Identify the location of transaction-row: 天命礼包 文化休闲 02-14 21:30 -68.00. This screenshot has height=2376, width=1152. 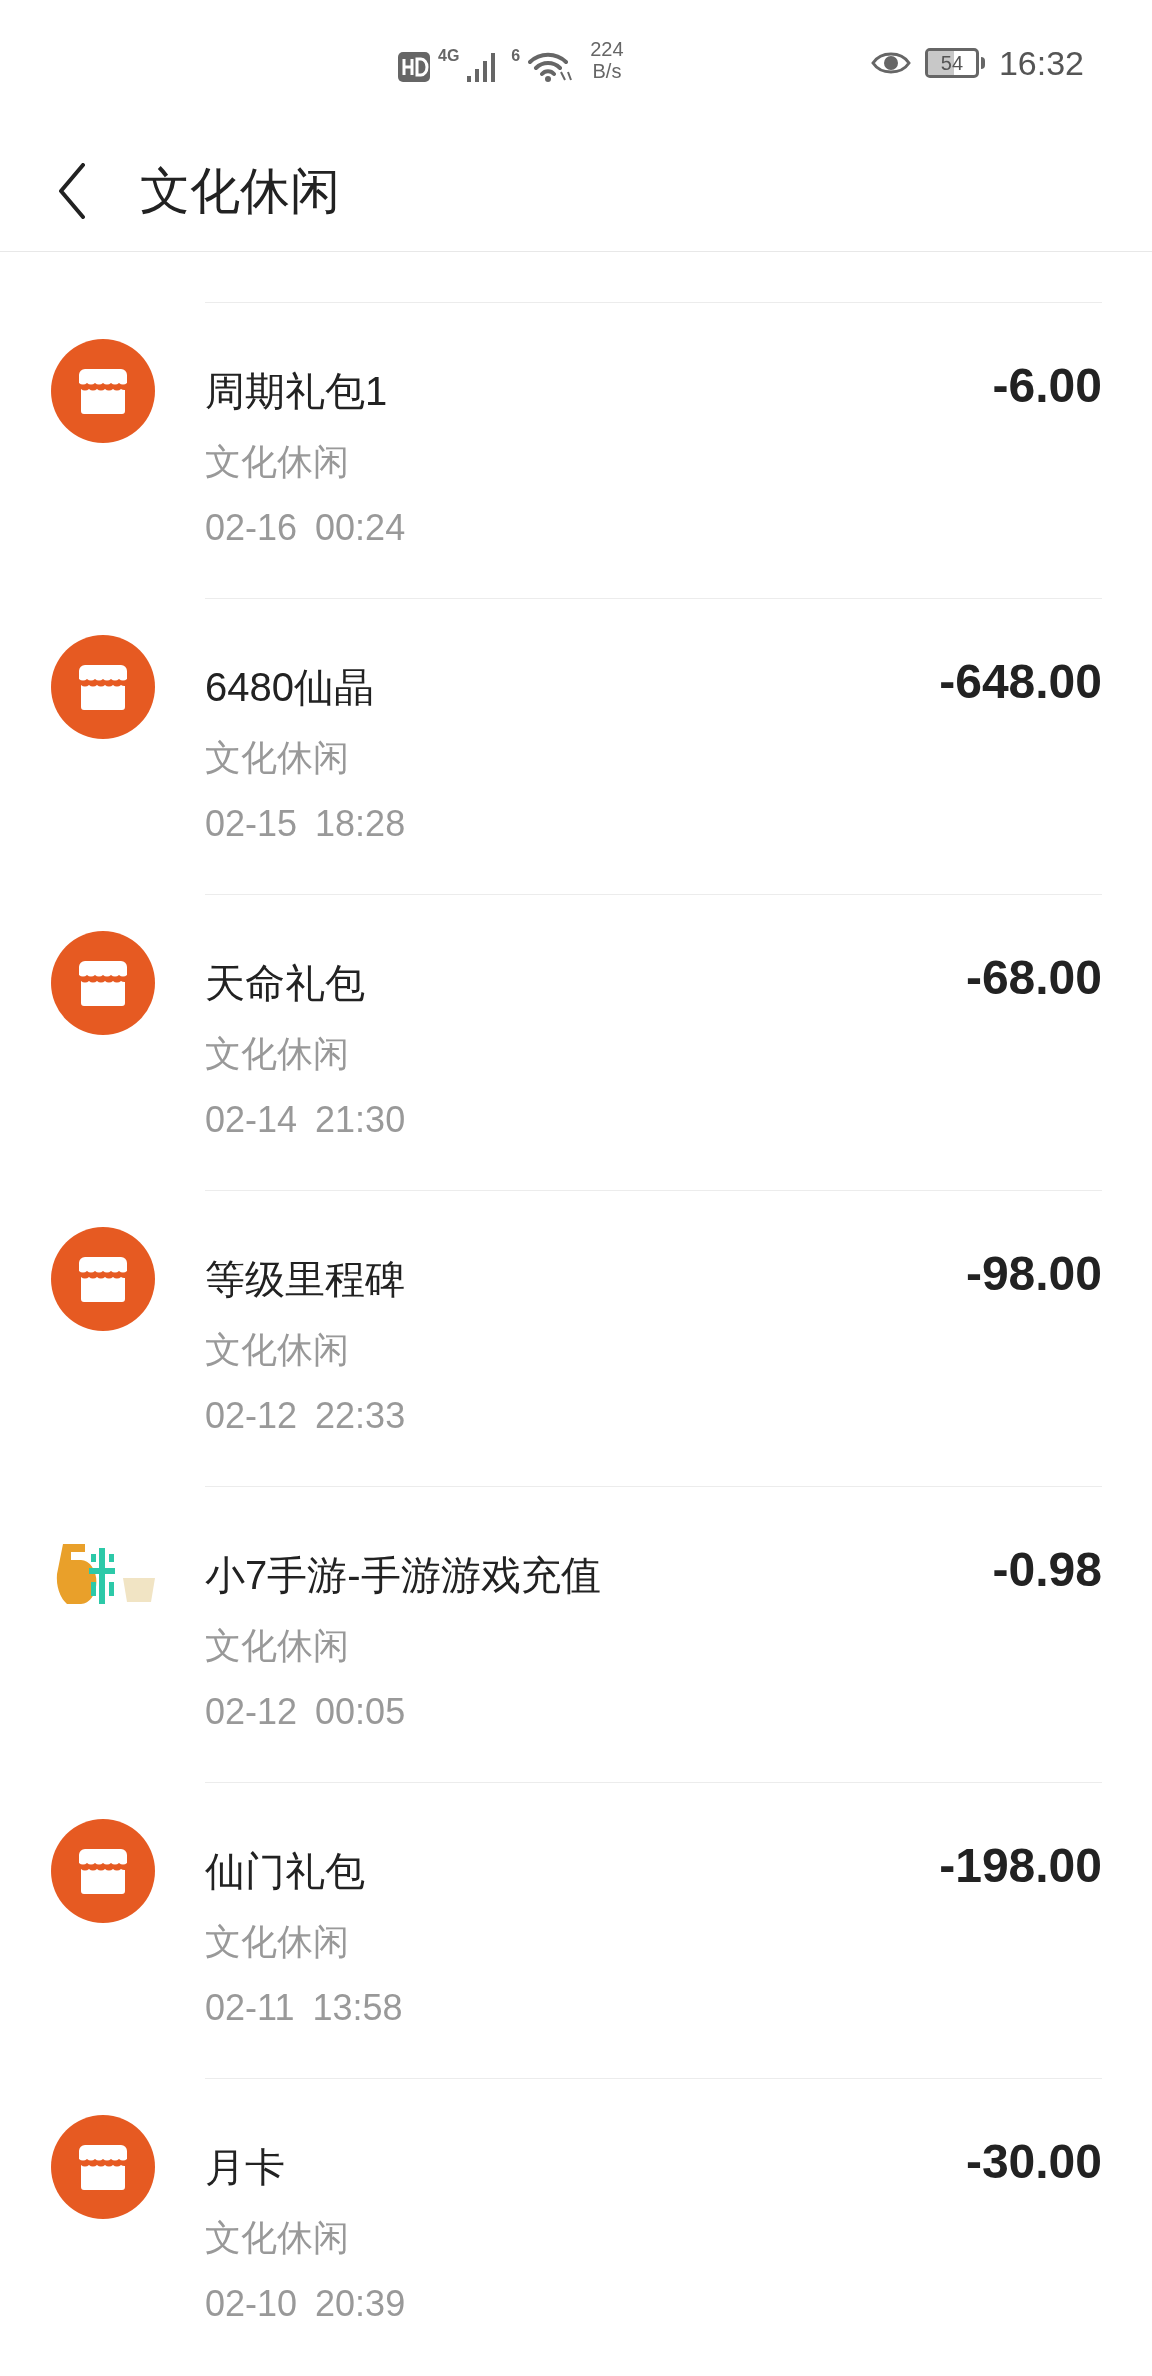
(653, 1042).